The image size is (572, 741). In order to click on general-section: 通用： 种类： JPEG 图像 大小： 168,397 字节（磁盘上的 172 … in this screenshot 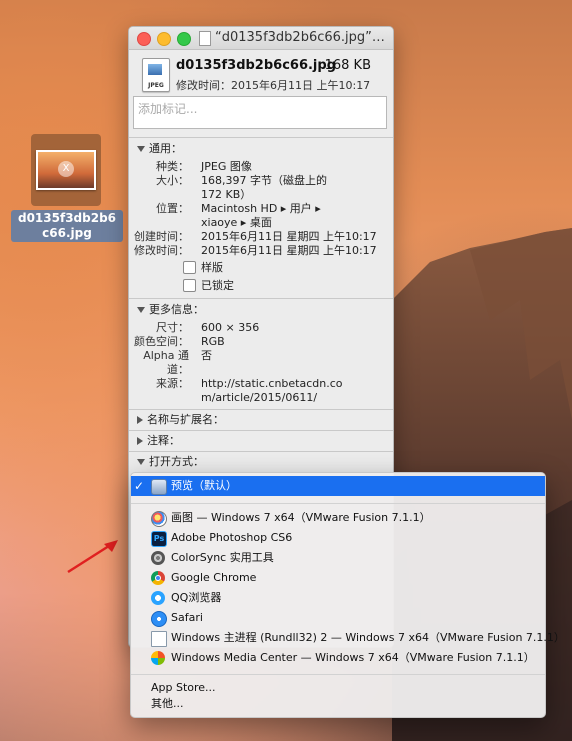, I will do `click(261, 217)`.